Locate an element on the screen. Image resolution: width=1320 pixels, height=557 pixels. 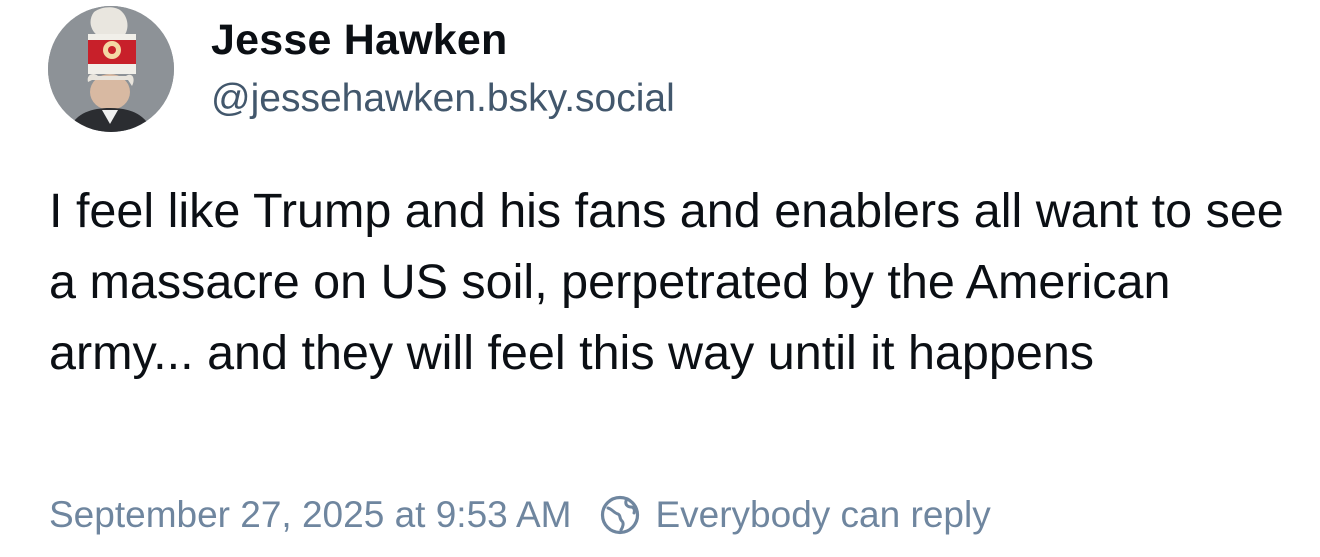
reply-setting: Everybody can reply is located at coordinates (795, 515).